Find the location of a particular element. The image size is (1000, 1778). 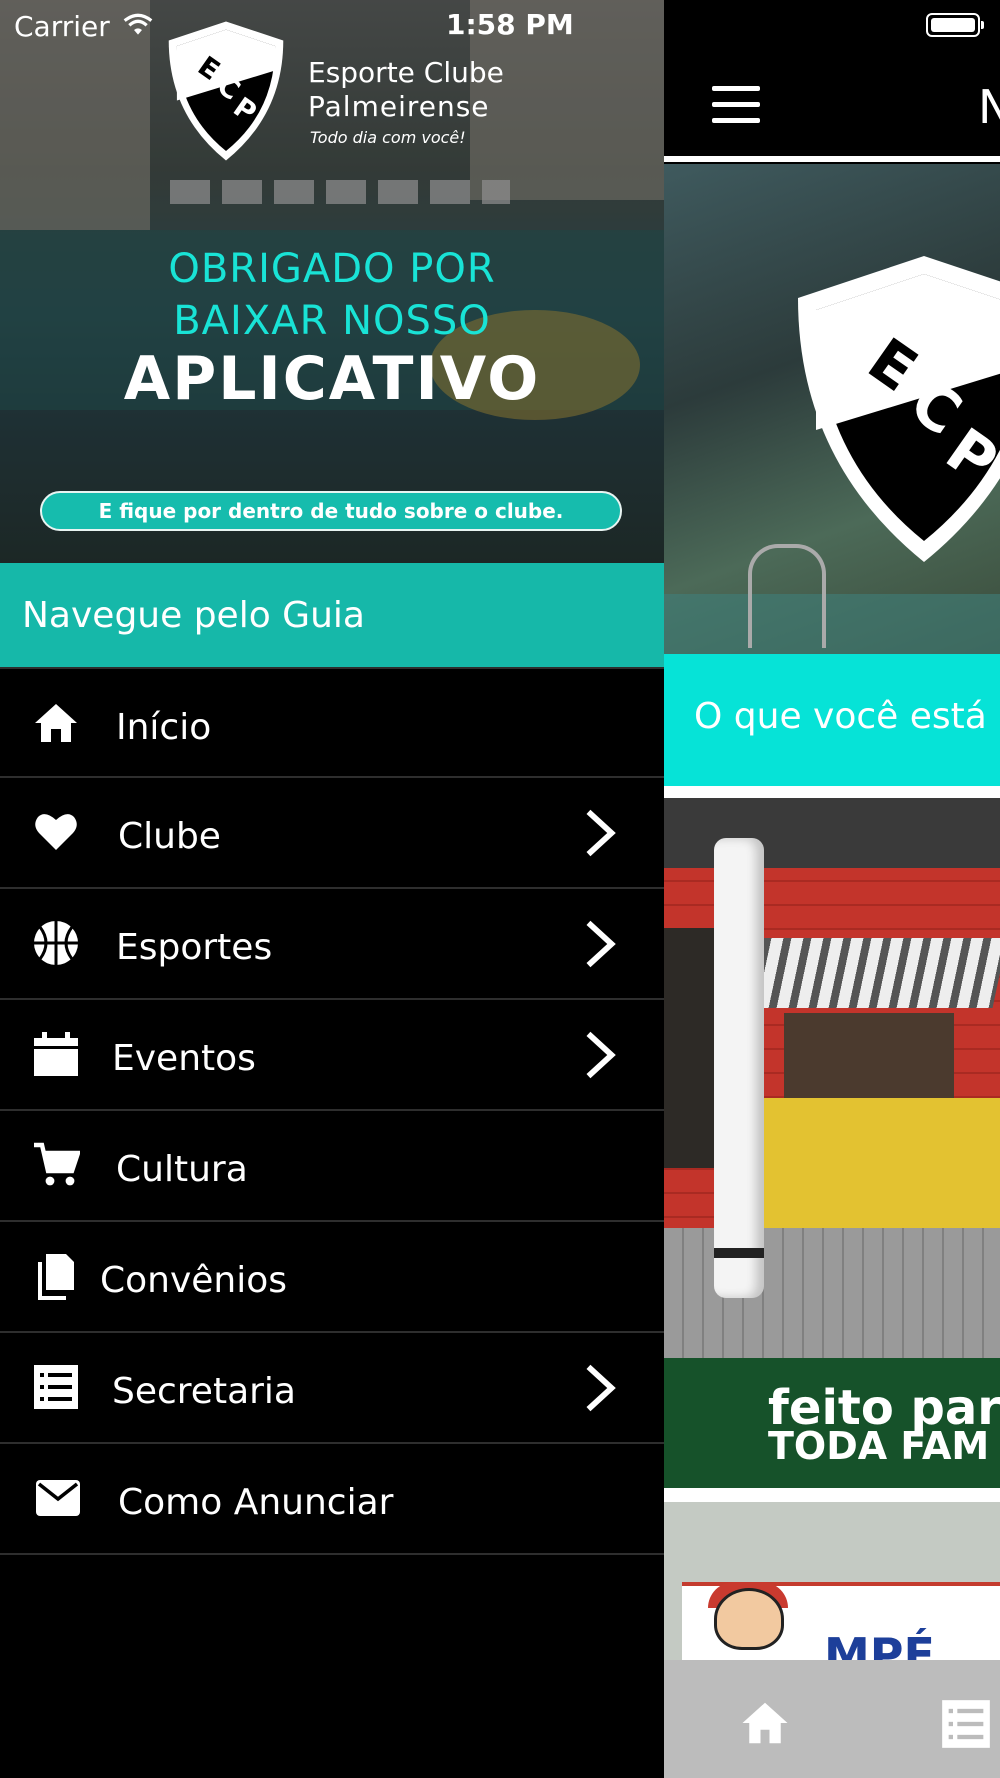

search-prompt-bar: O que você está p is located at coordinates (832, 720).